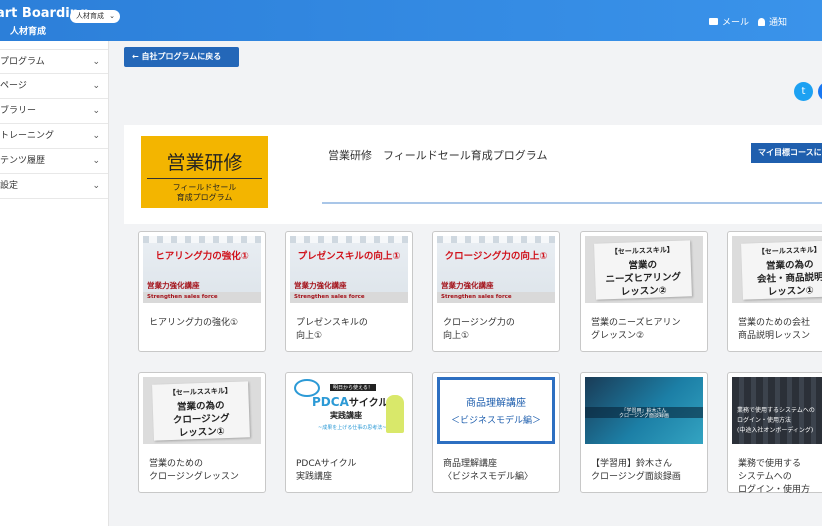 This screenshot has width=822, height=526. Describe the element at coordinates (775, 430) in the screenshot. I see `thumb-caption: (中途入社オンボーディング)` at that location.